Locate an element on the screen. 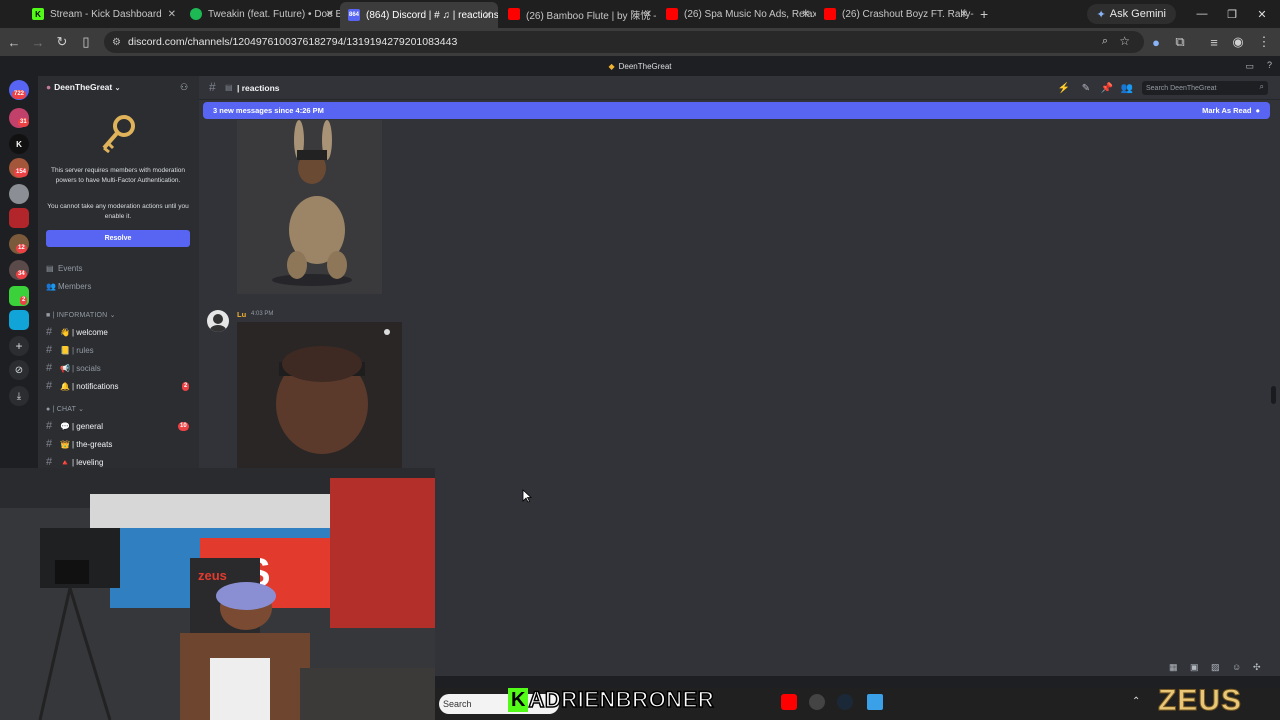  extension-icon: ● is located at coordinates (1156, 42).